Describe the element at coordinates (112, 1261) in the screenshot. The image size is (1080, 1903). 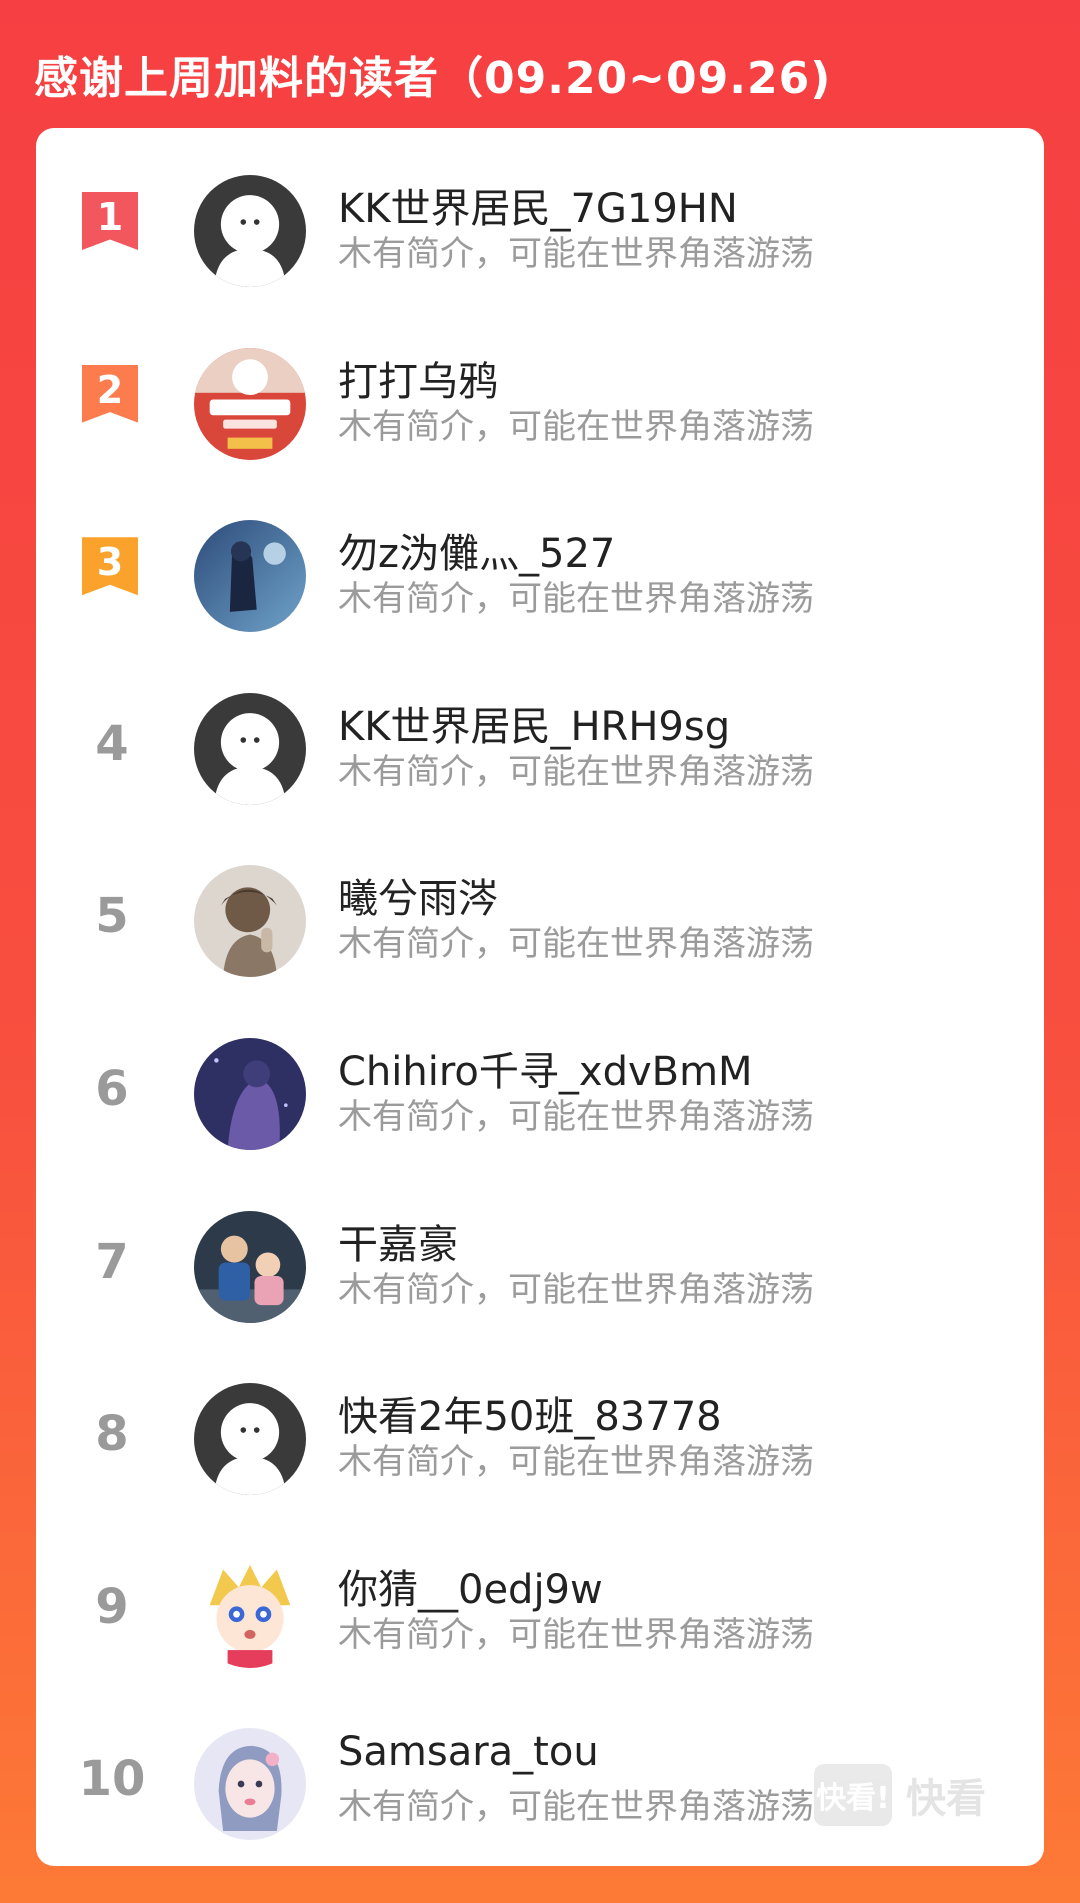
I see `rank-number: 7` at that location.